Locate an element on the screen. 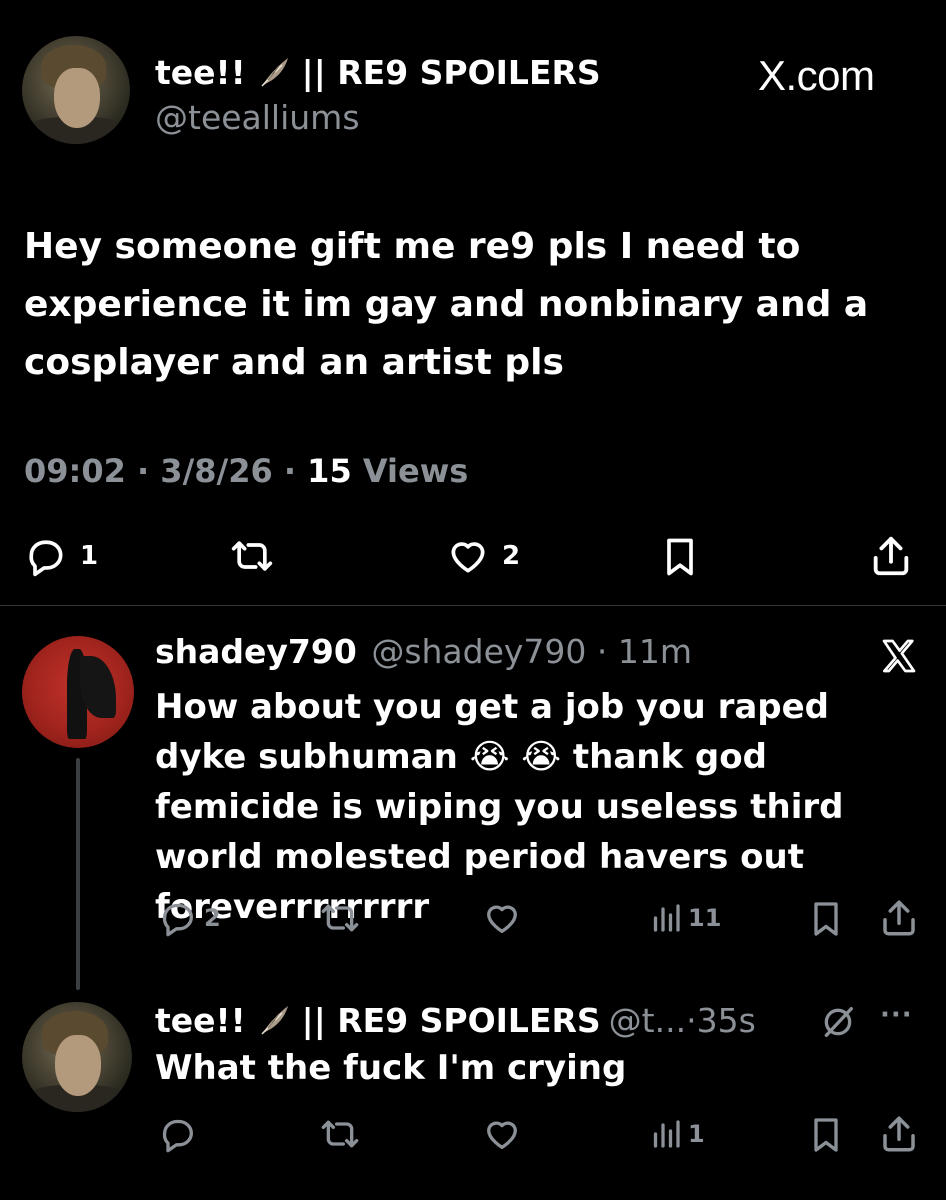 This screenshot has width=946, height=1200. display-name: tee!! is located at coordinates (200, 72).